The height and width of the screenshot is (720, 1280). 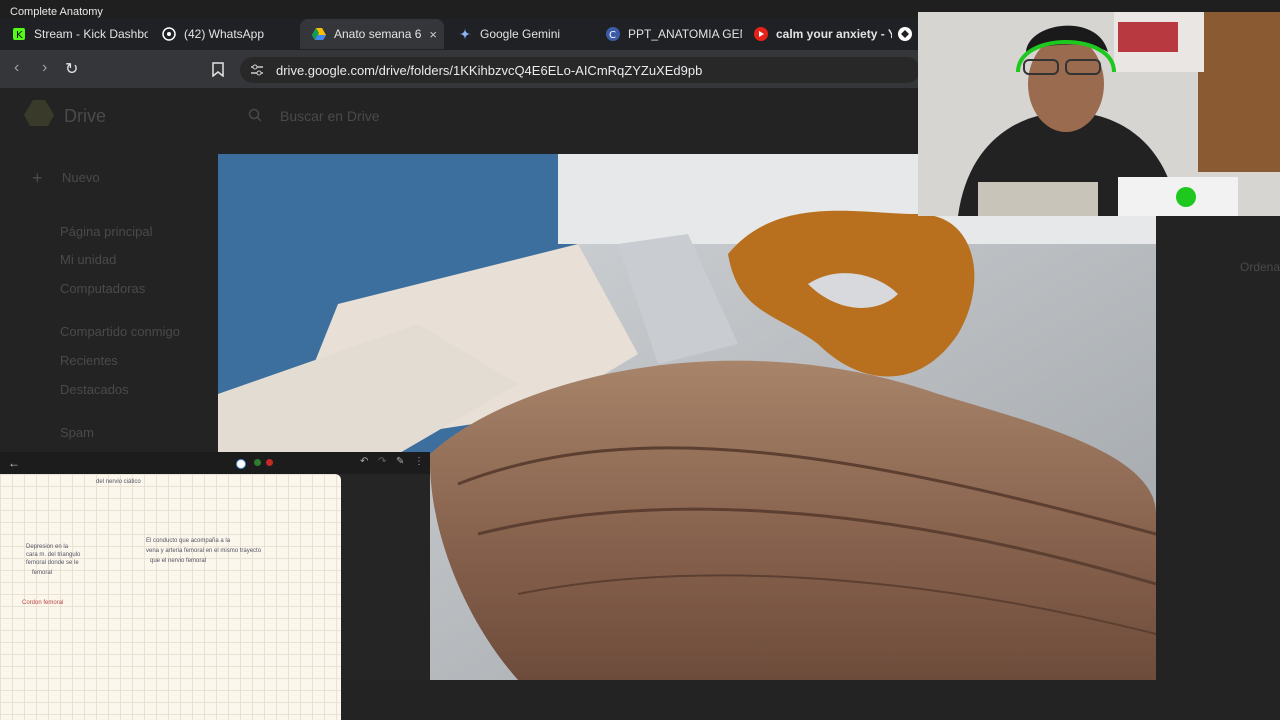 I want to click on pen-color-white-icon, so click(x=241, y=464).